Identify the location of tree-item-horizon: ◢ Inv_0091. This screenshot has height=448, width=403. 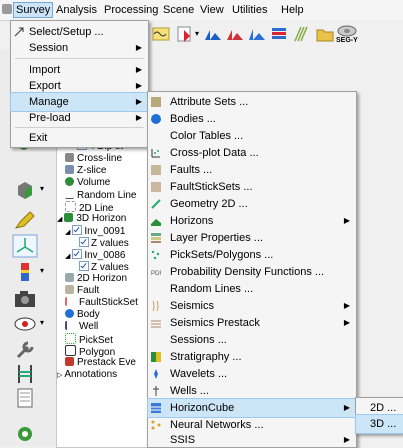
(95, 231).